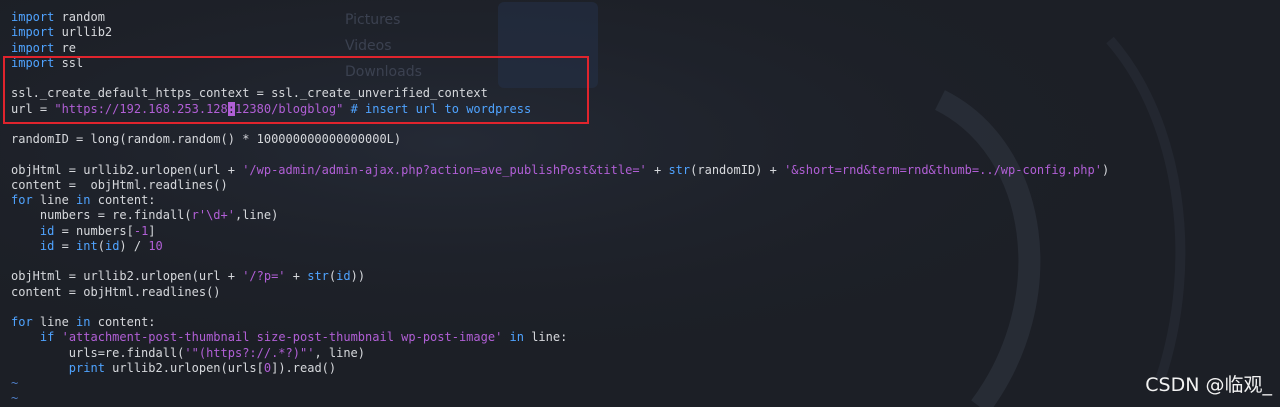 The image size is (1280, 407). I want to click on code-token: (, so click(101, 245).